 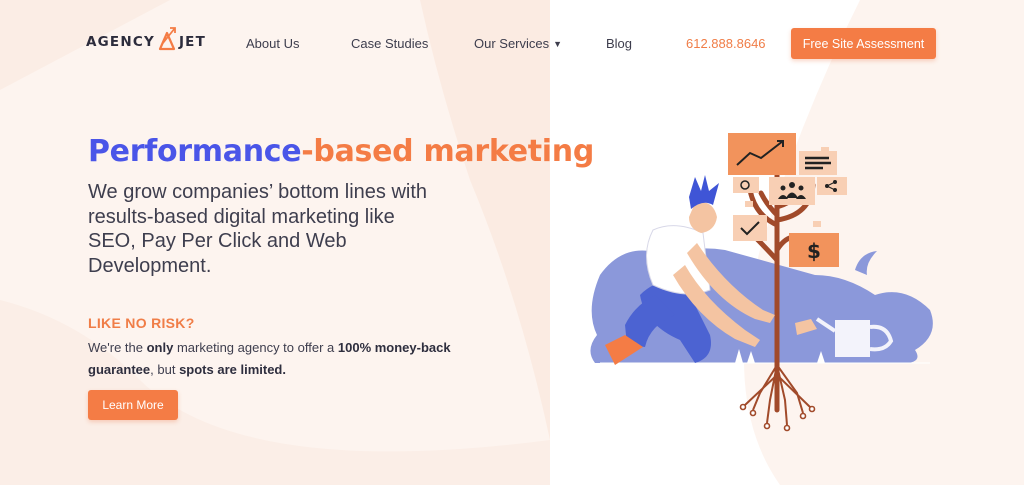 I want to click on free-site-assessment-button: Free Site Assessment, so click(x=863, y=43).